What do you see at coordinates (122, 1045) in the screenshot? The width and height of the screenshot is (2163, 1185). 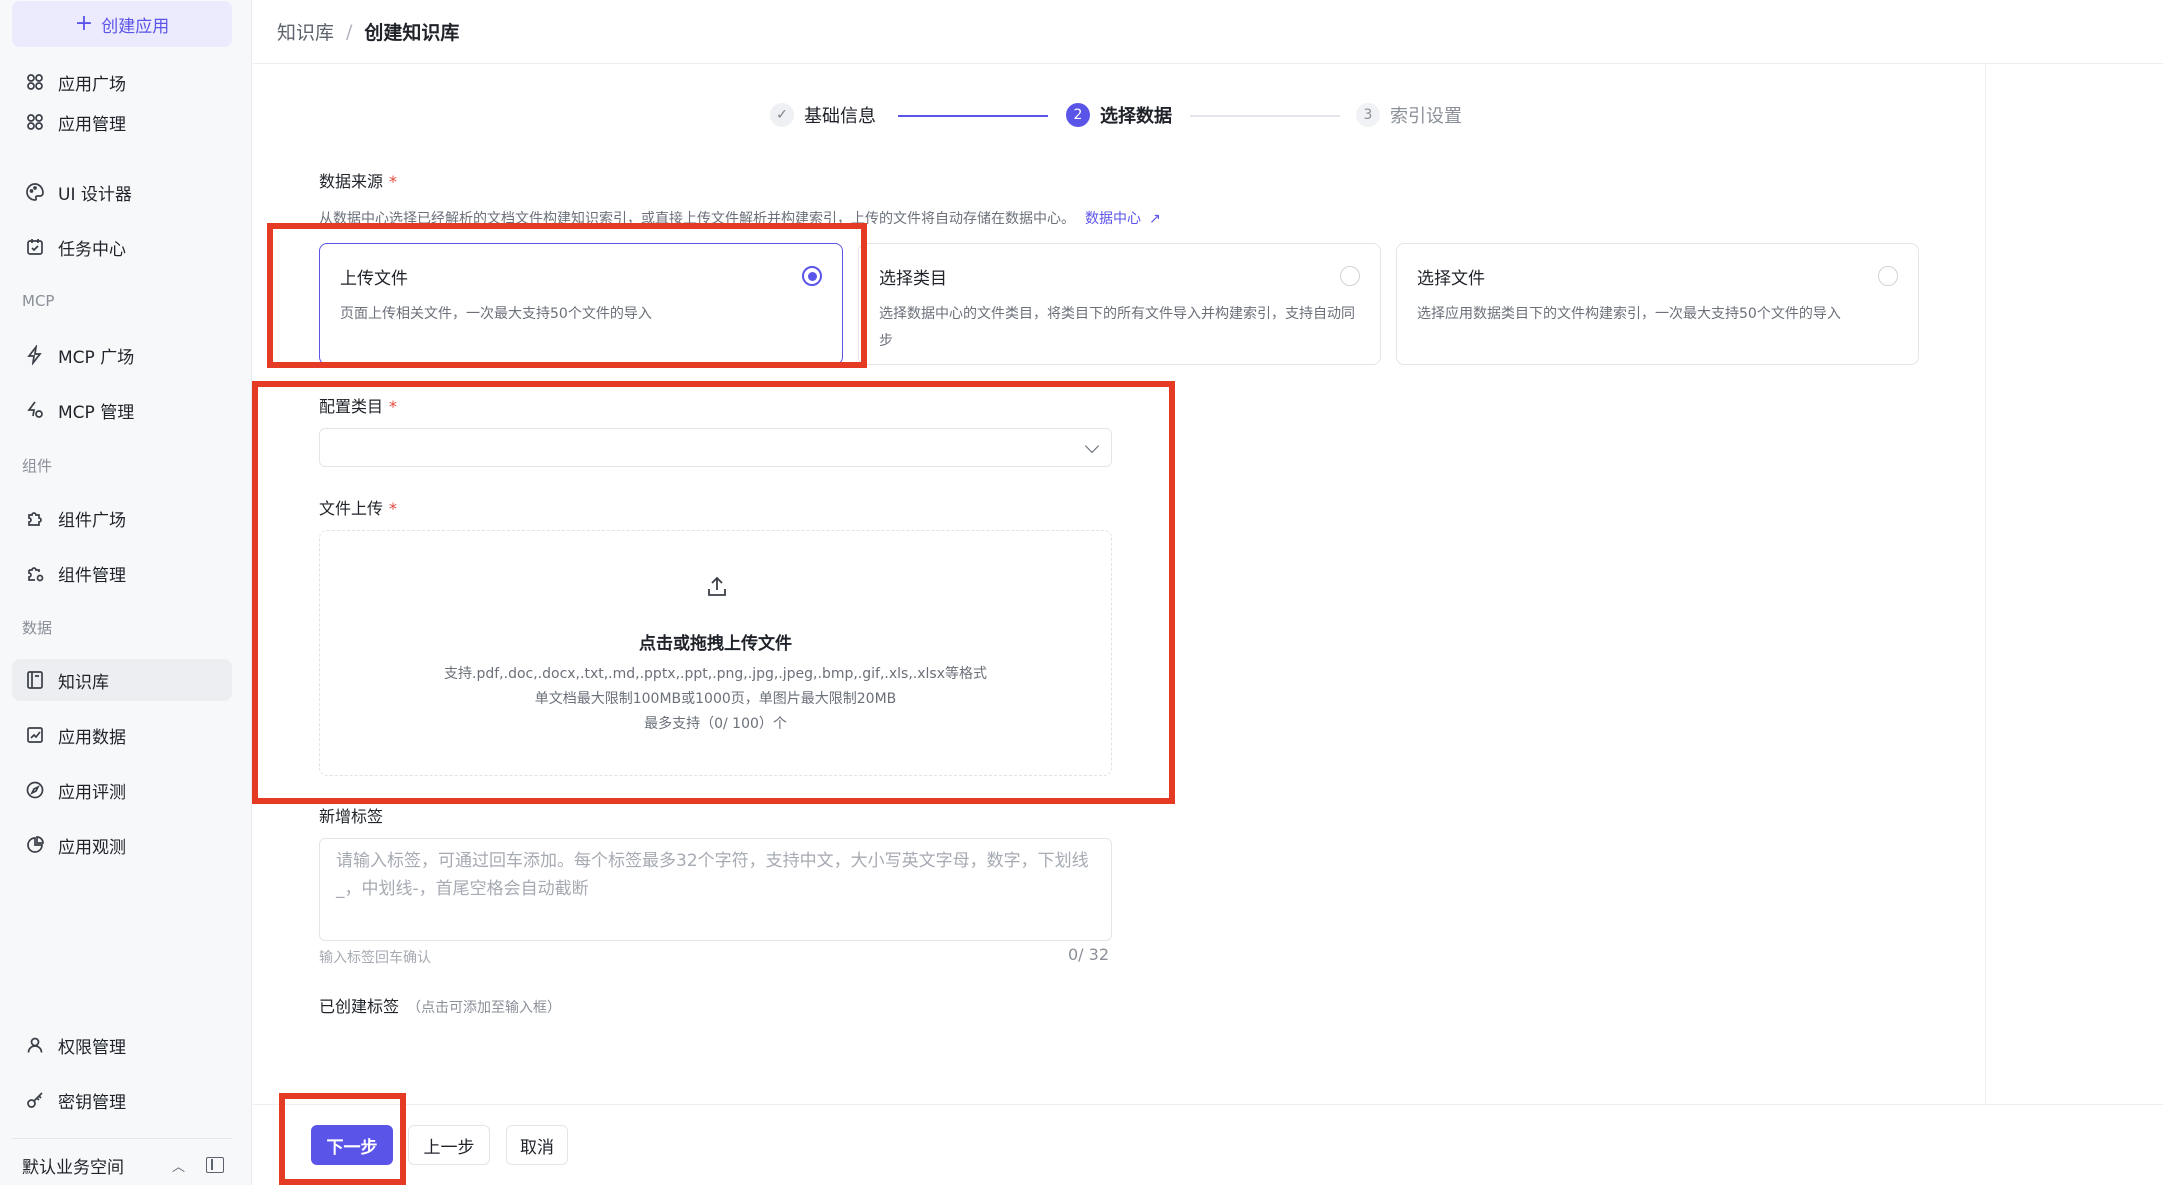 I see `sidebar-item-permission-management: 权限管理` at bounding box center [122, 1045].